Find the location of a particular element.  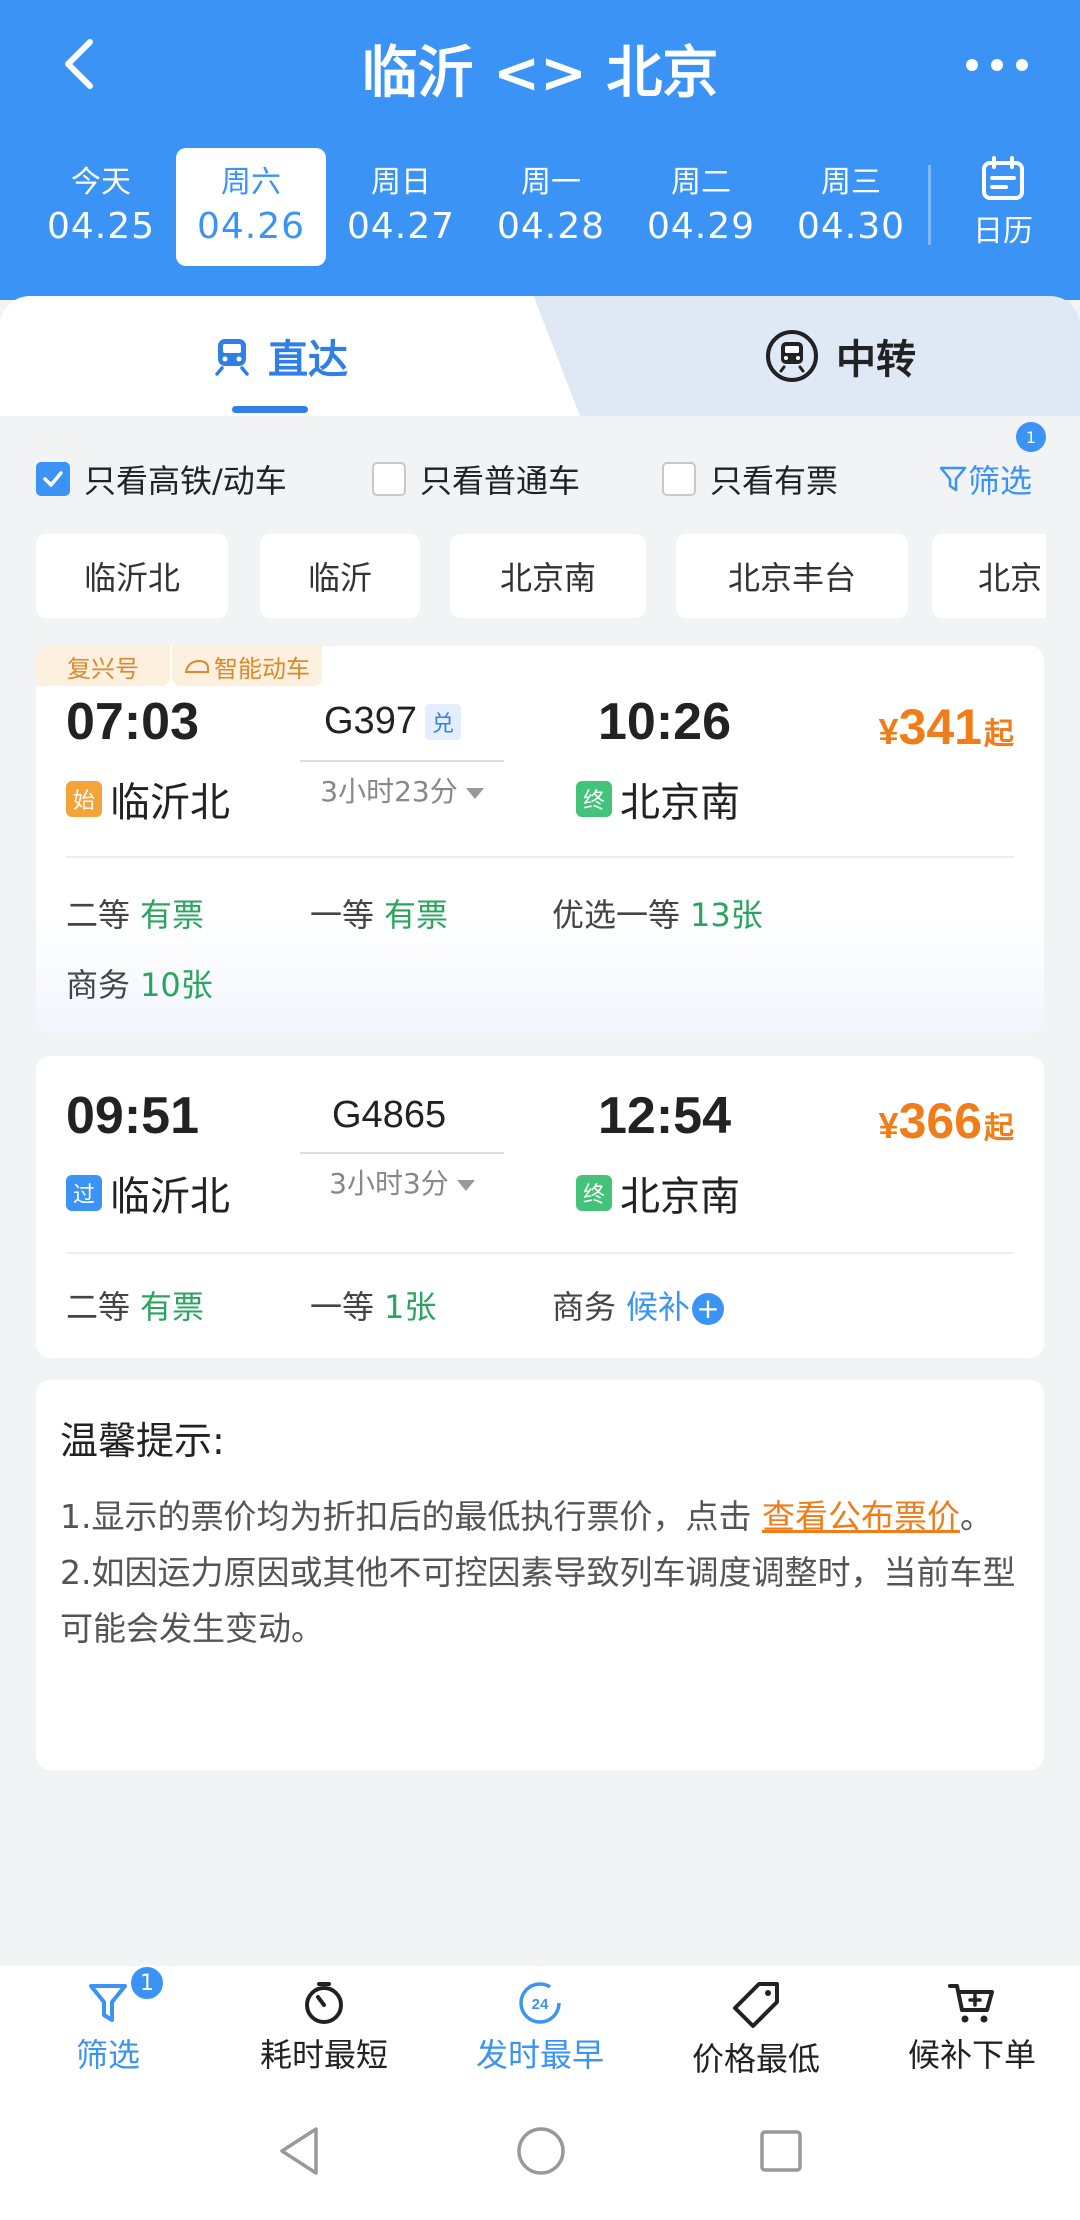

train-number: G4865 is located at coordinates (389, 1115).